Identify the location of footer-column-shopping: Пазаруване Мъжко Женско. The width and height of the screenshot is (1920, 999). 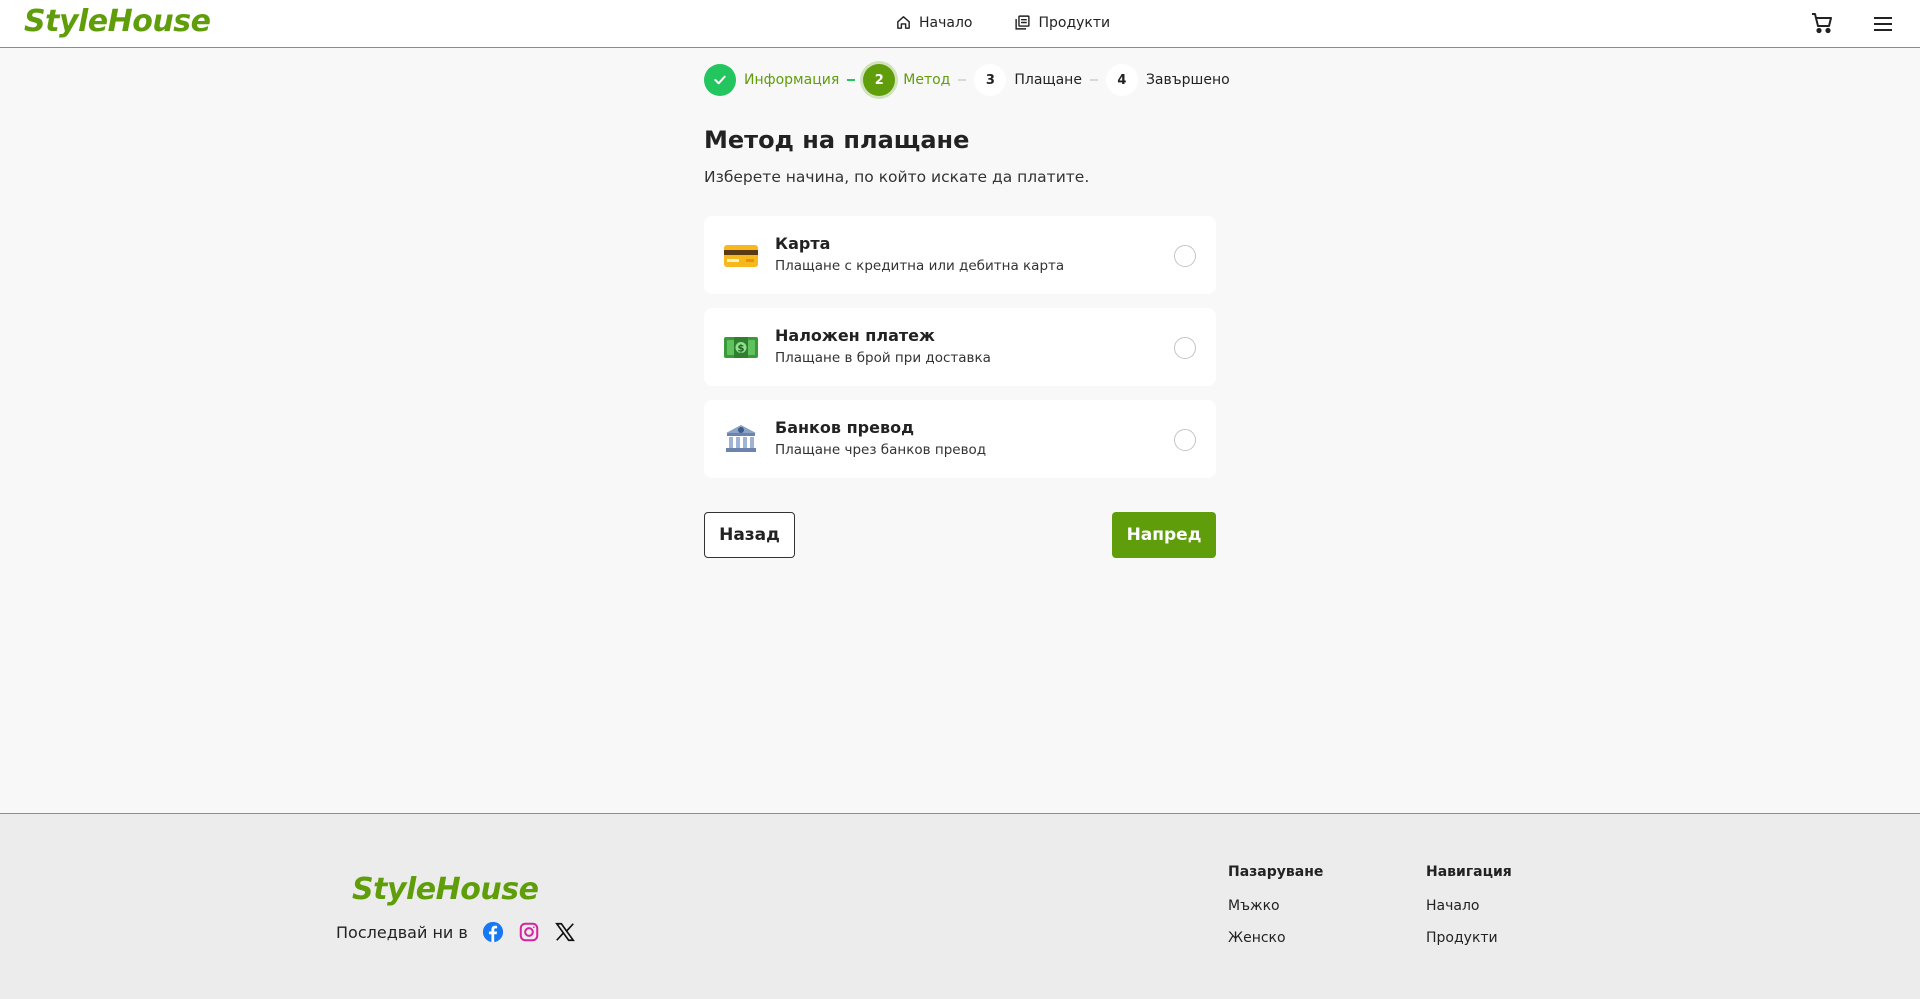
(1275, 905).